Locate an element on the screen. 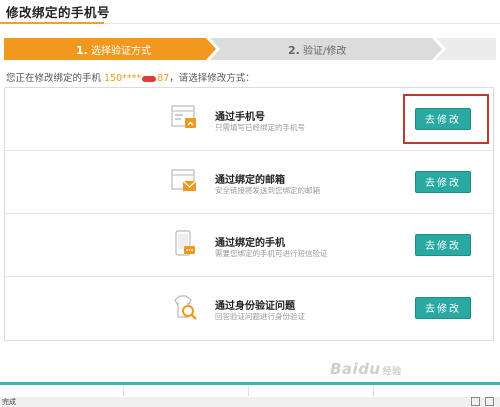  status-text: 完成 is located at coordinates (9, 402).